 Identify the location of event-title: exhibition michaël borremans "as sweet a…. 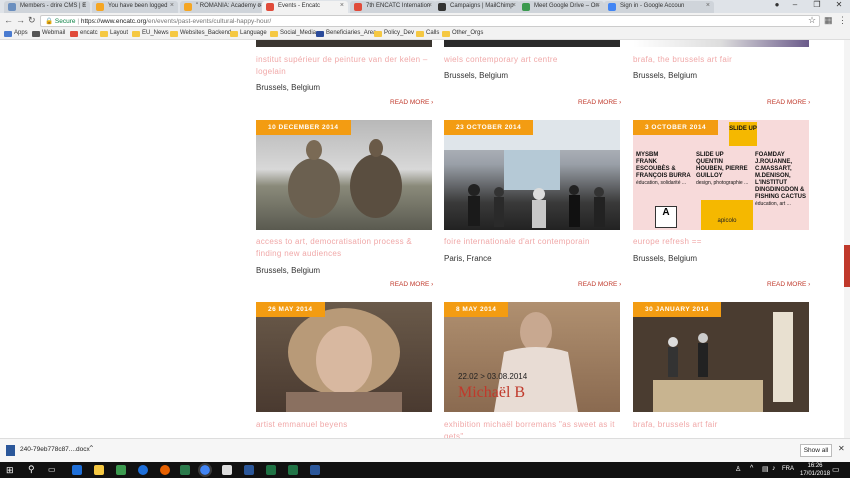
(532, 428).